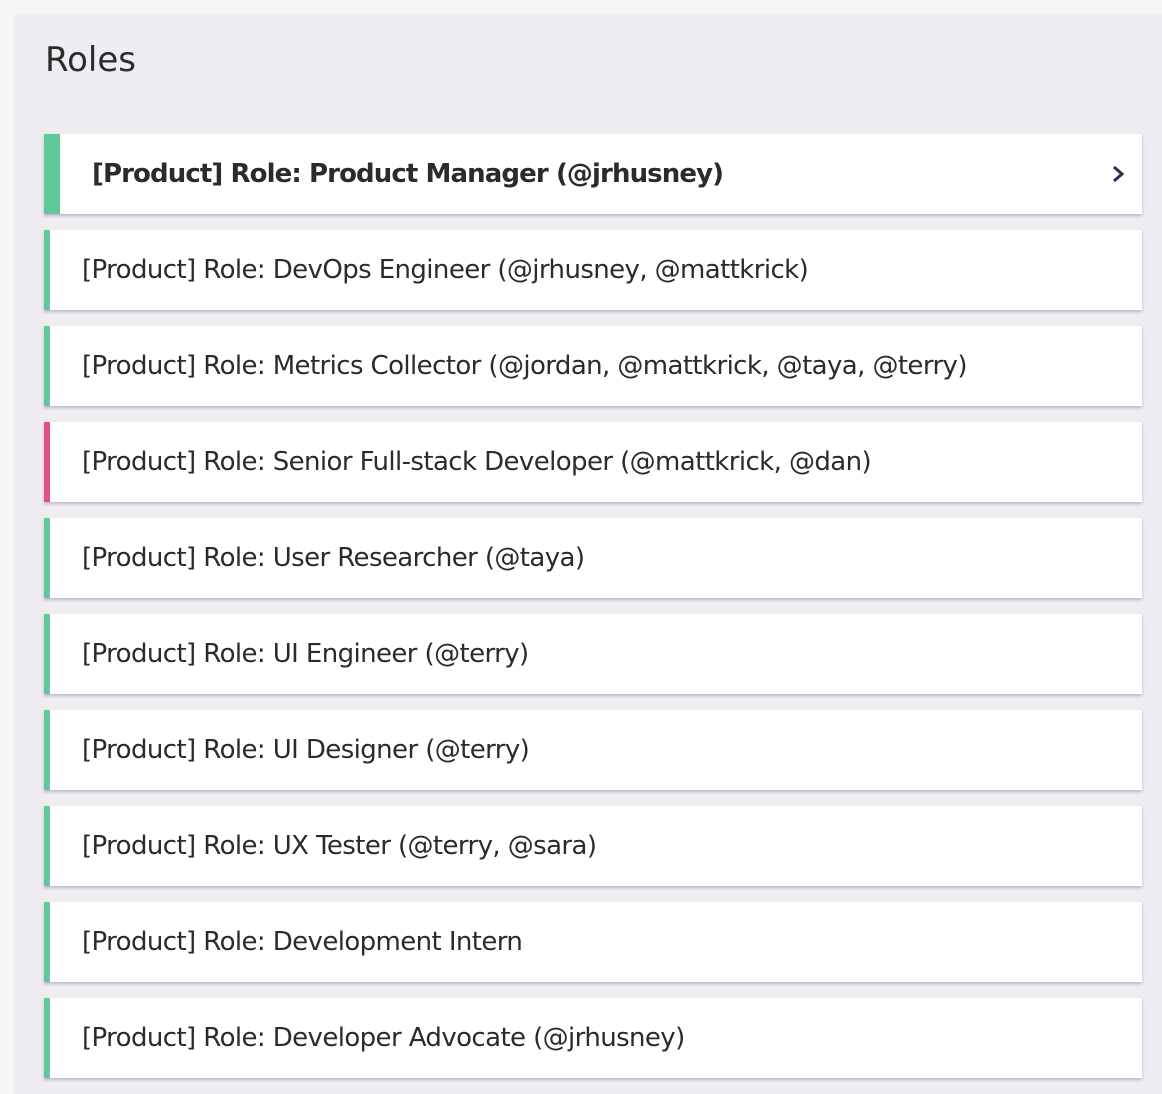 This screenshot has width=1162, height=1094. I want to click on role-label: [Product] Role: UI Designer (@terry), so click(306, 750).